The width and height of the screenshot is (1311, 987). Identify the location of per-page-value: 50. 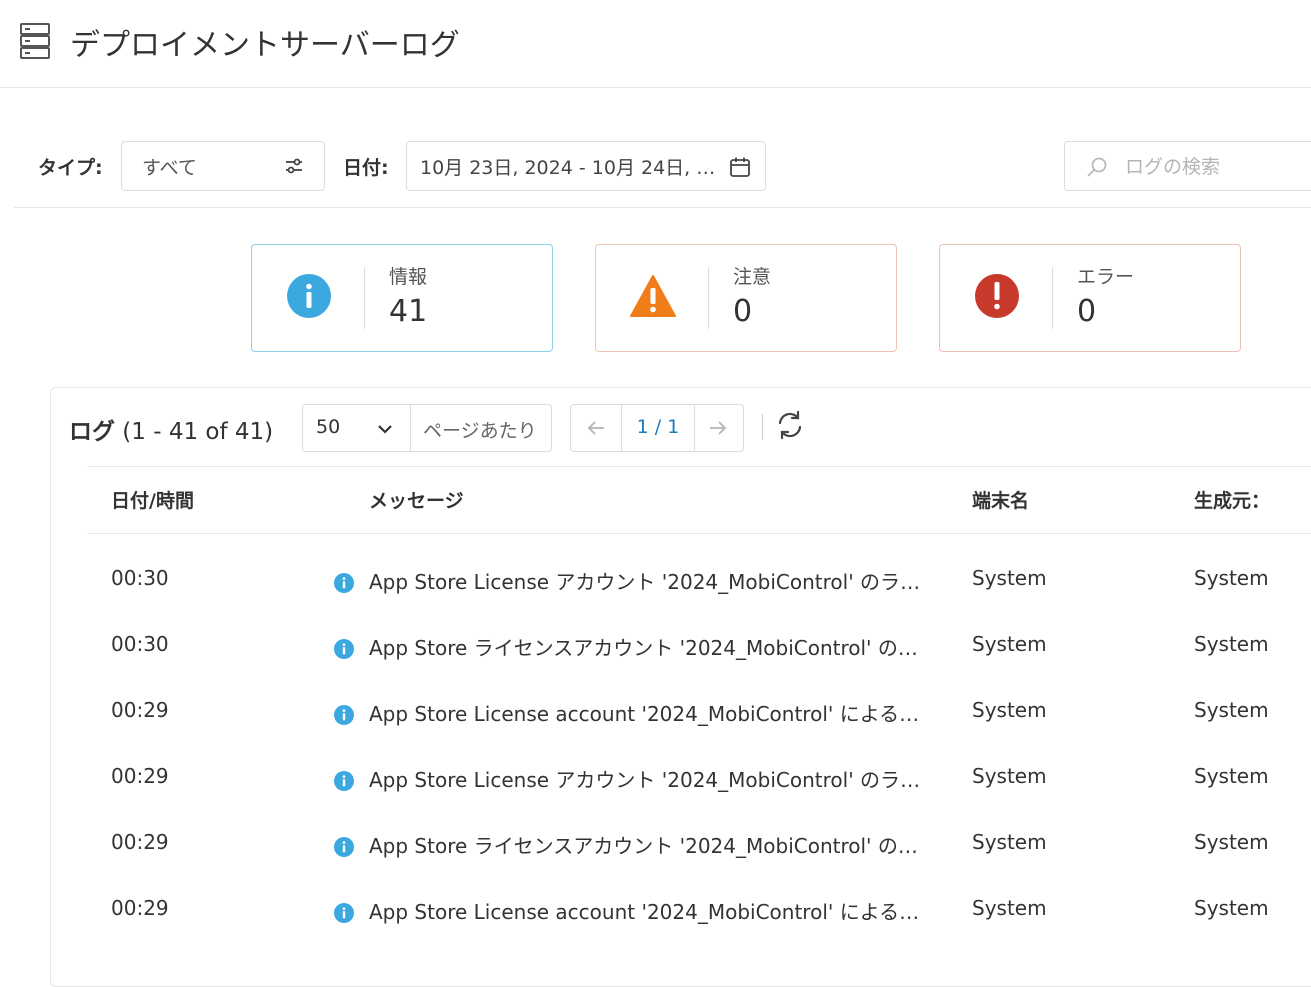
(328, 427).